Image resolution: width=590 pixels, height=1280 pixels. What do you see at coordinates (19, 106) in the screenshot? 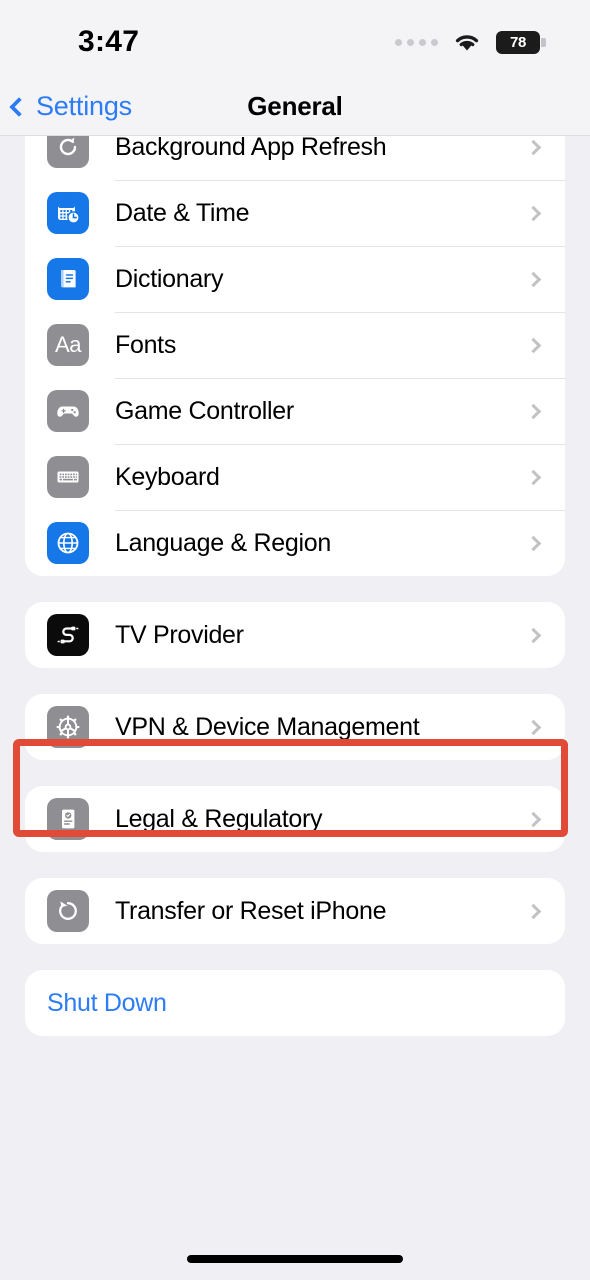
I see `chevron-left-icon` at bounding box center [19, 106].